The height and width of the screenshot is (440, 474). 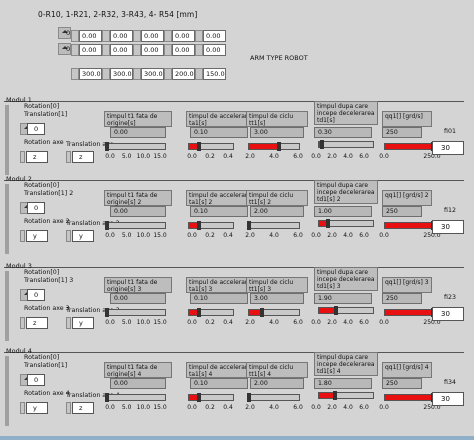 I want to click on scale-tick-label: 0.0, so click(x=384, y=322).